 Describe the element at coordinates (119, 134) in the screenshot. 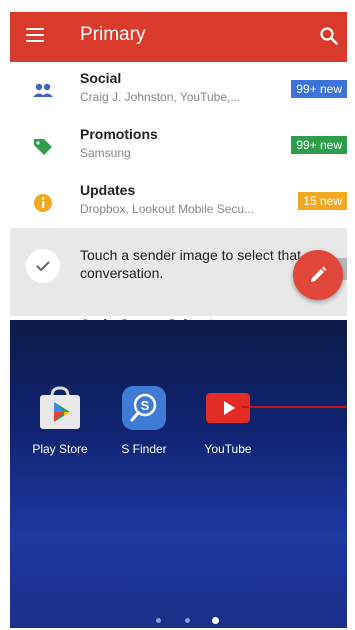

I see `category-label: Promotions` at that location.